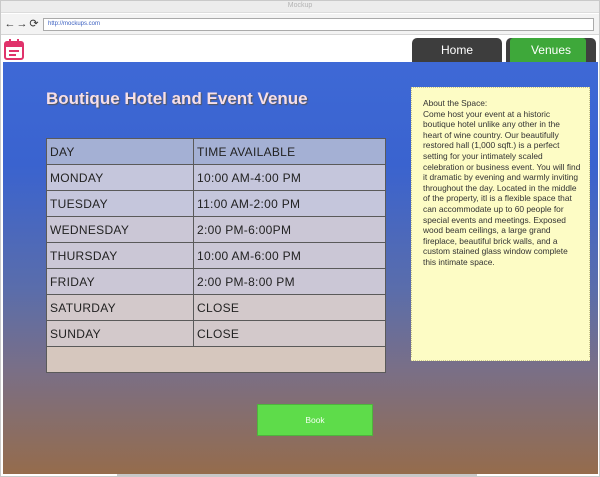  I want to click on app-header: Home Venues, so click(300, 49).